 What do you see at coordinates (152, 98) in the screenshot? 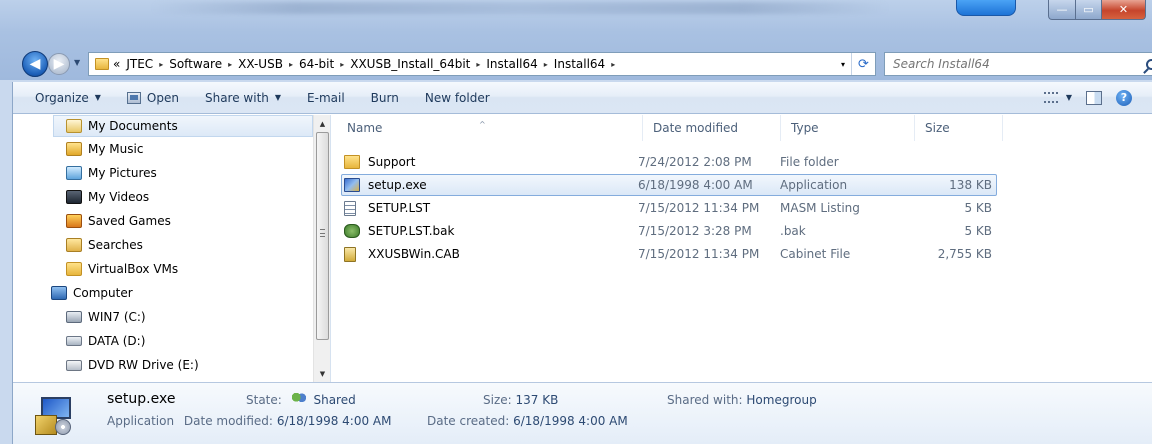
I see `open-button: Open` at bounding box center [152, 98].